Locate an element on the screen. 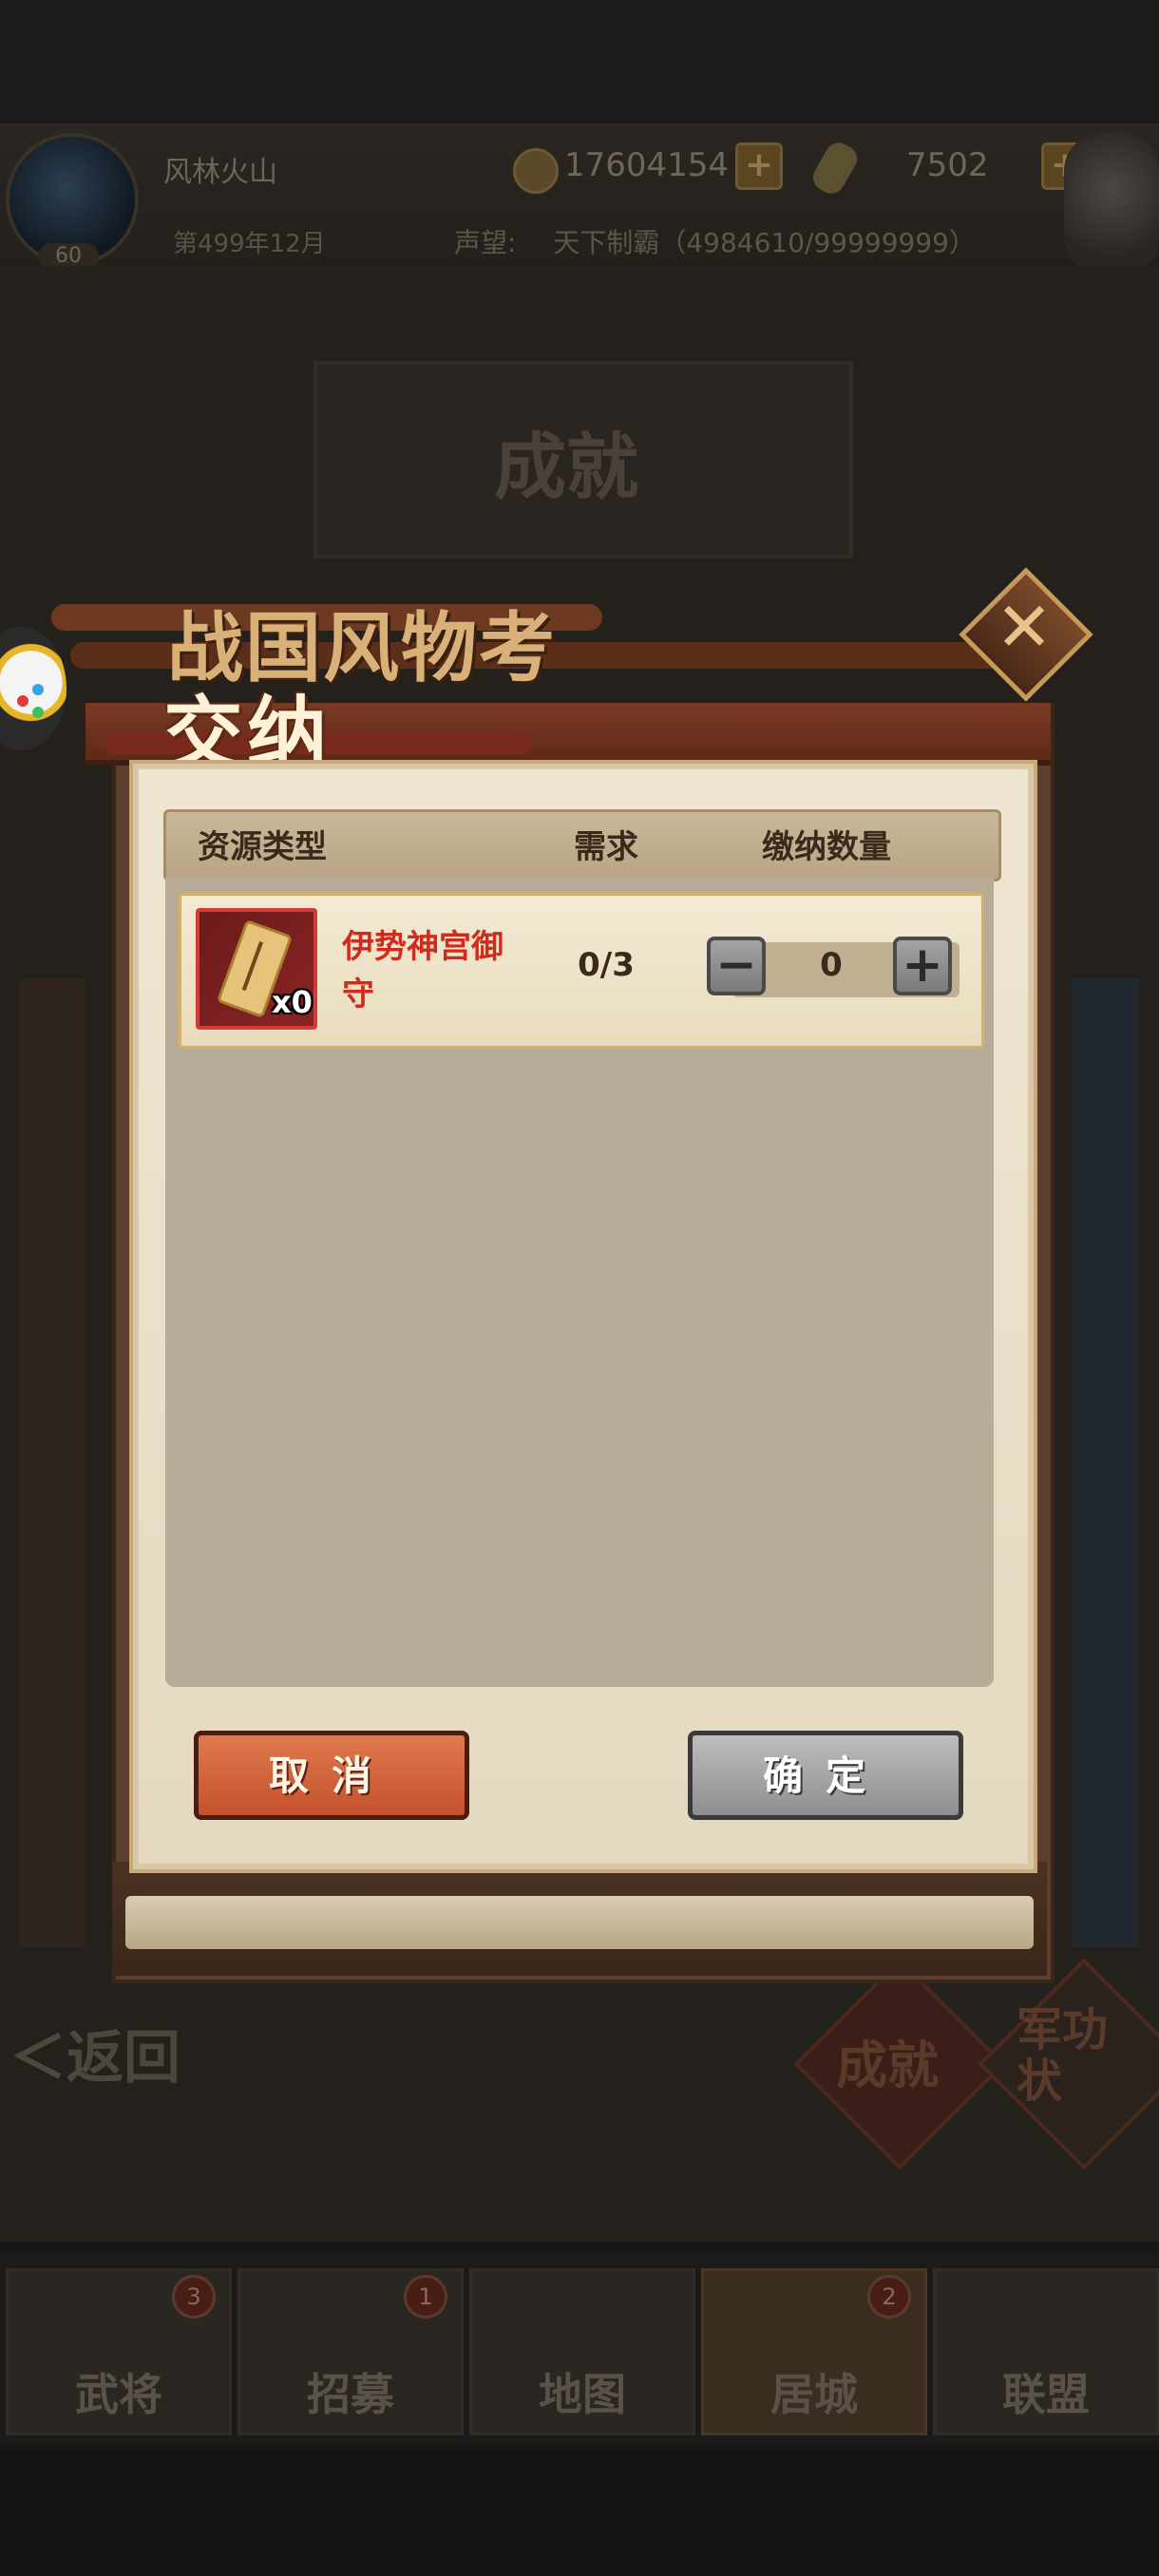 This screenshot has height=2576, width=1159. col-amount: 缴纳数量 is located at coordinates (826, 847).